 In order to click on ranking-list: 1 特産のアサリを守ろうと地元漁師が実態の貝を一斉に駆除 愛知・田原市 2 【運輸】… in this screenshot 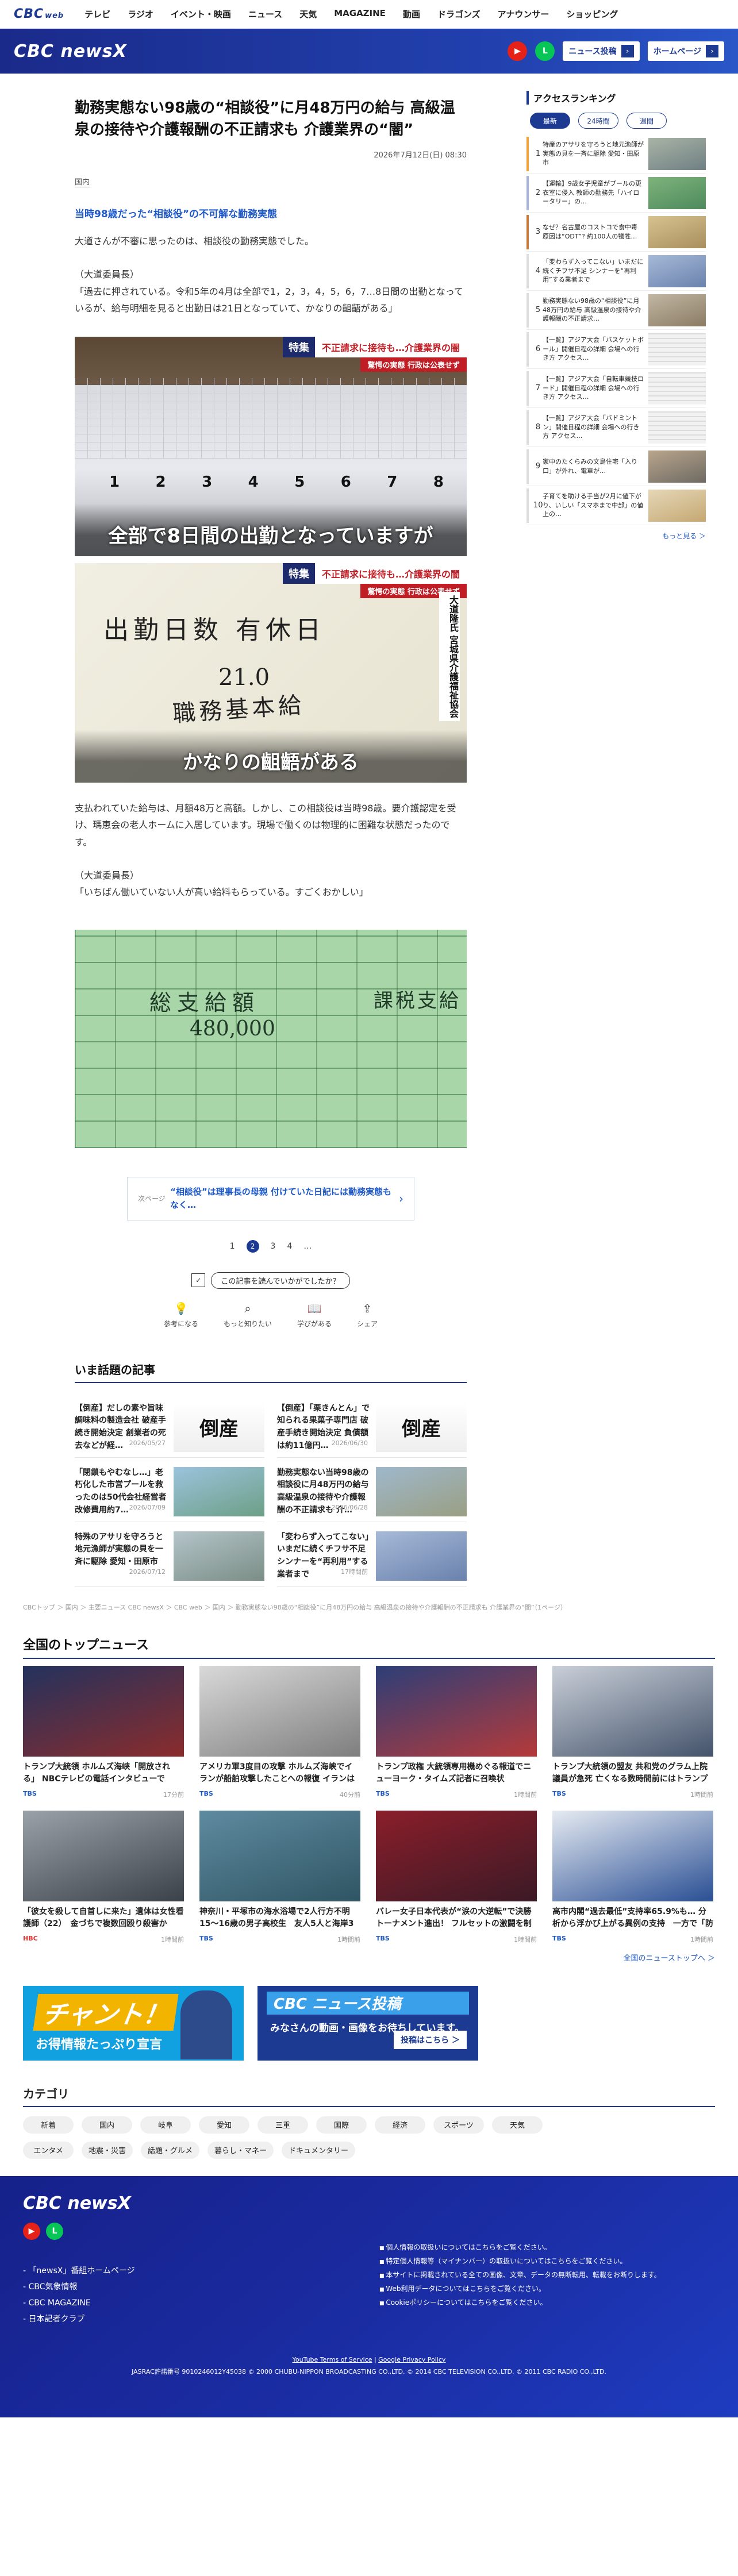, I will do `click(616, 329)`.